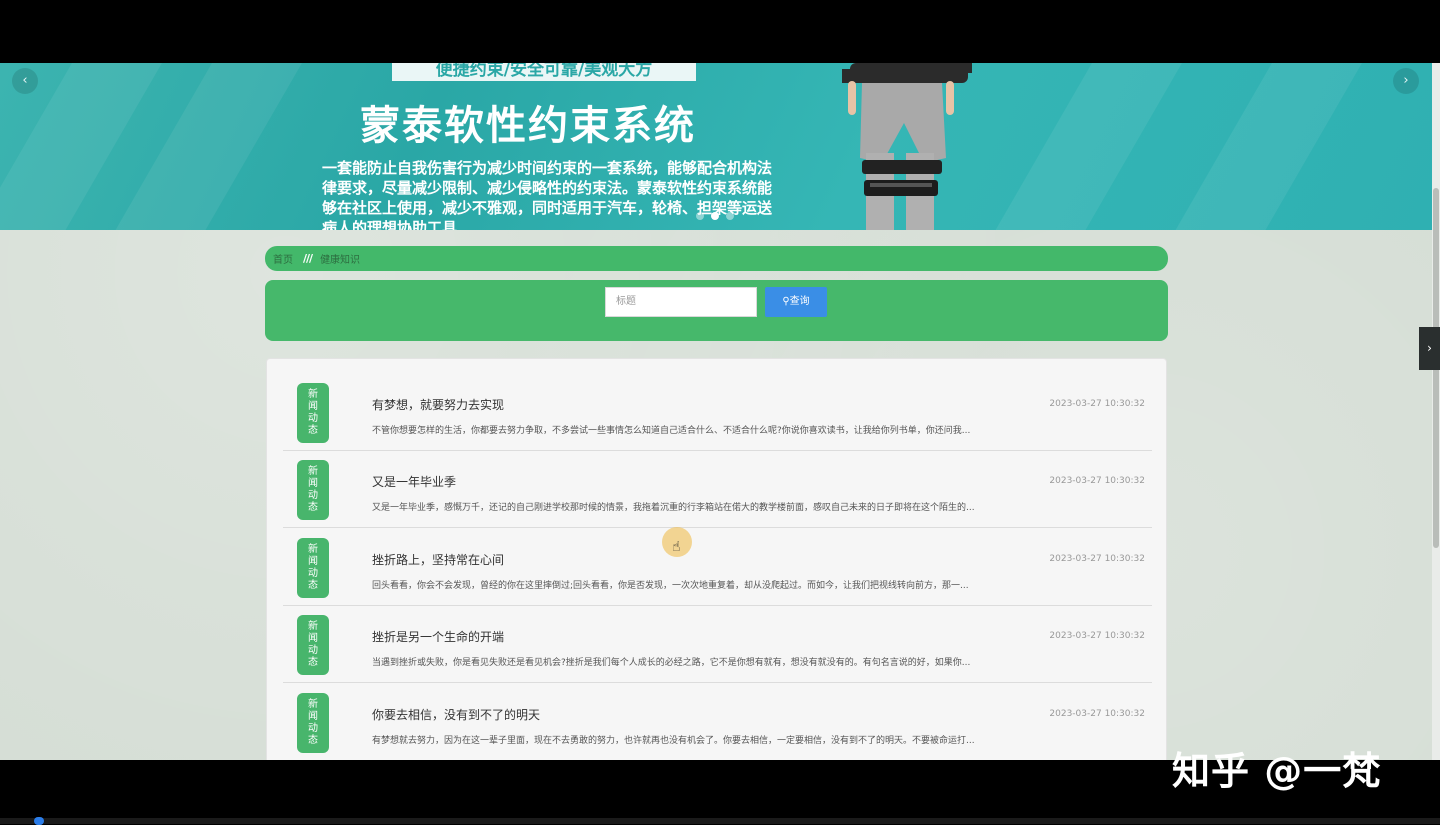  I want to click on breadcrumb: 首页 /// 健康知识, so click(716, 258).